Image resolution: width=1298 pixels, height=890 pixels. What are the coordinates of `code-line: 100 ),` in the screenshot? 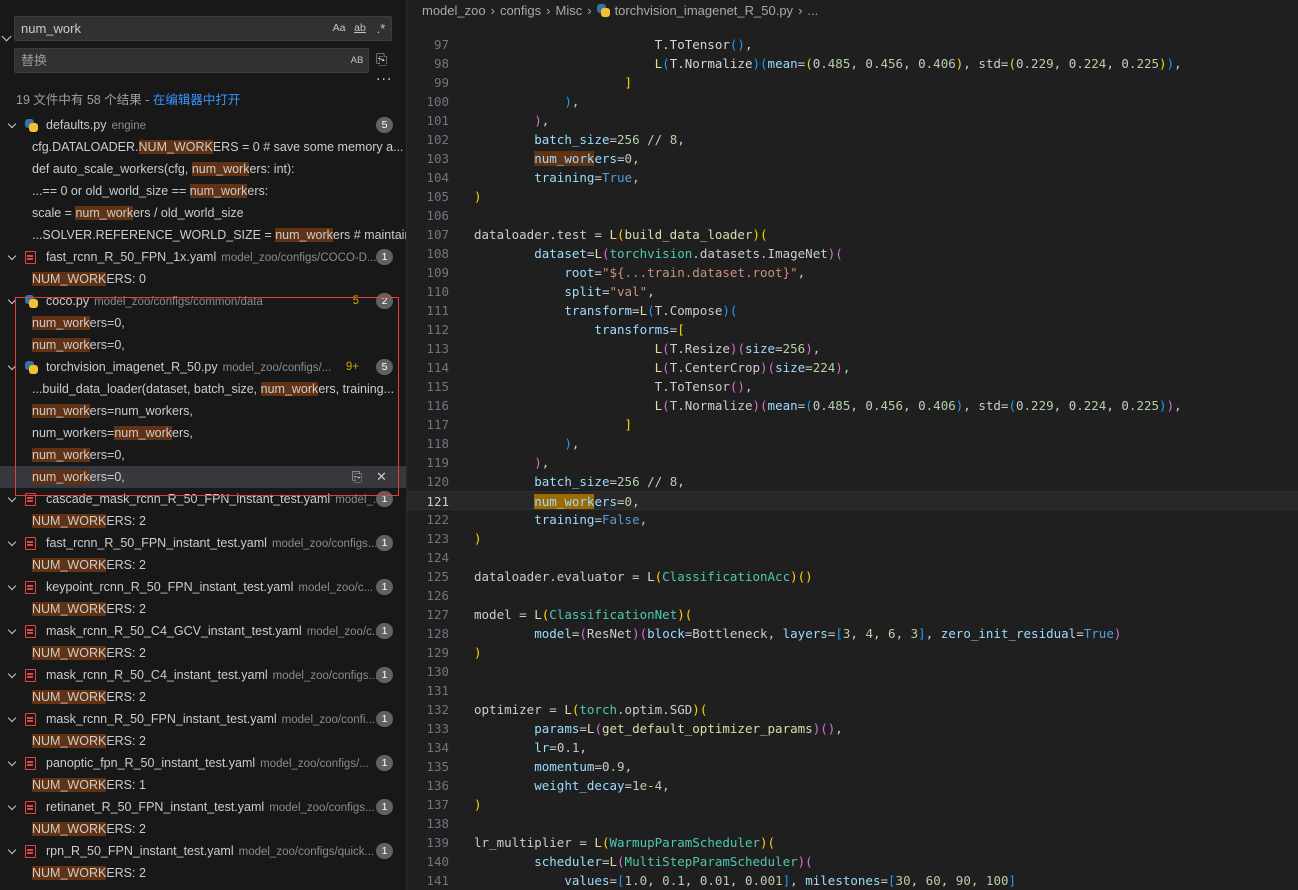 It's located at (852, 101).